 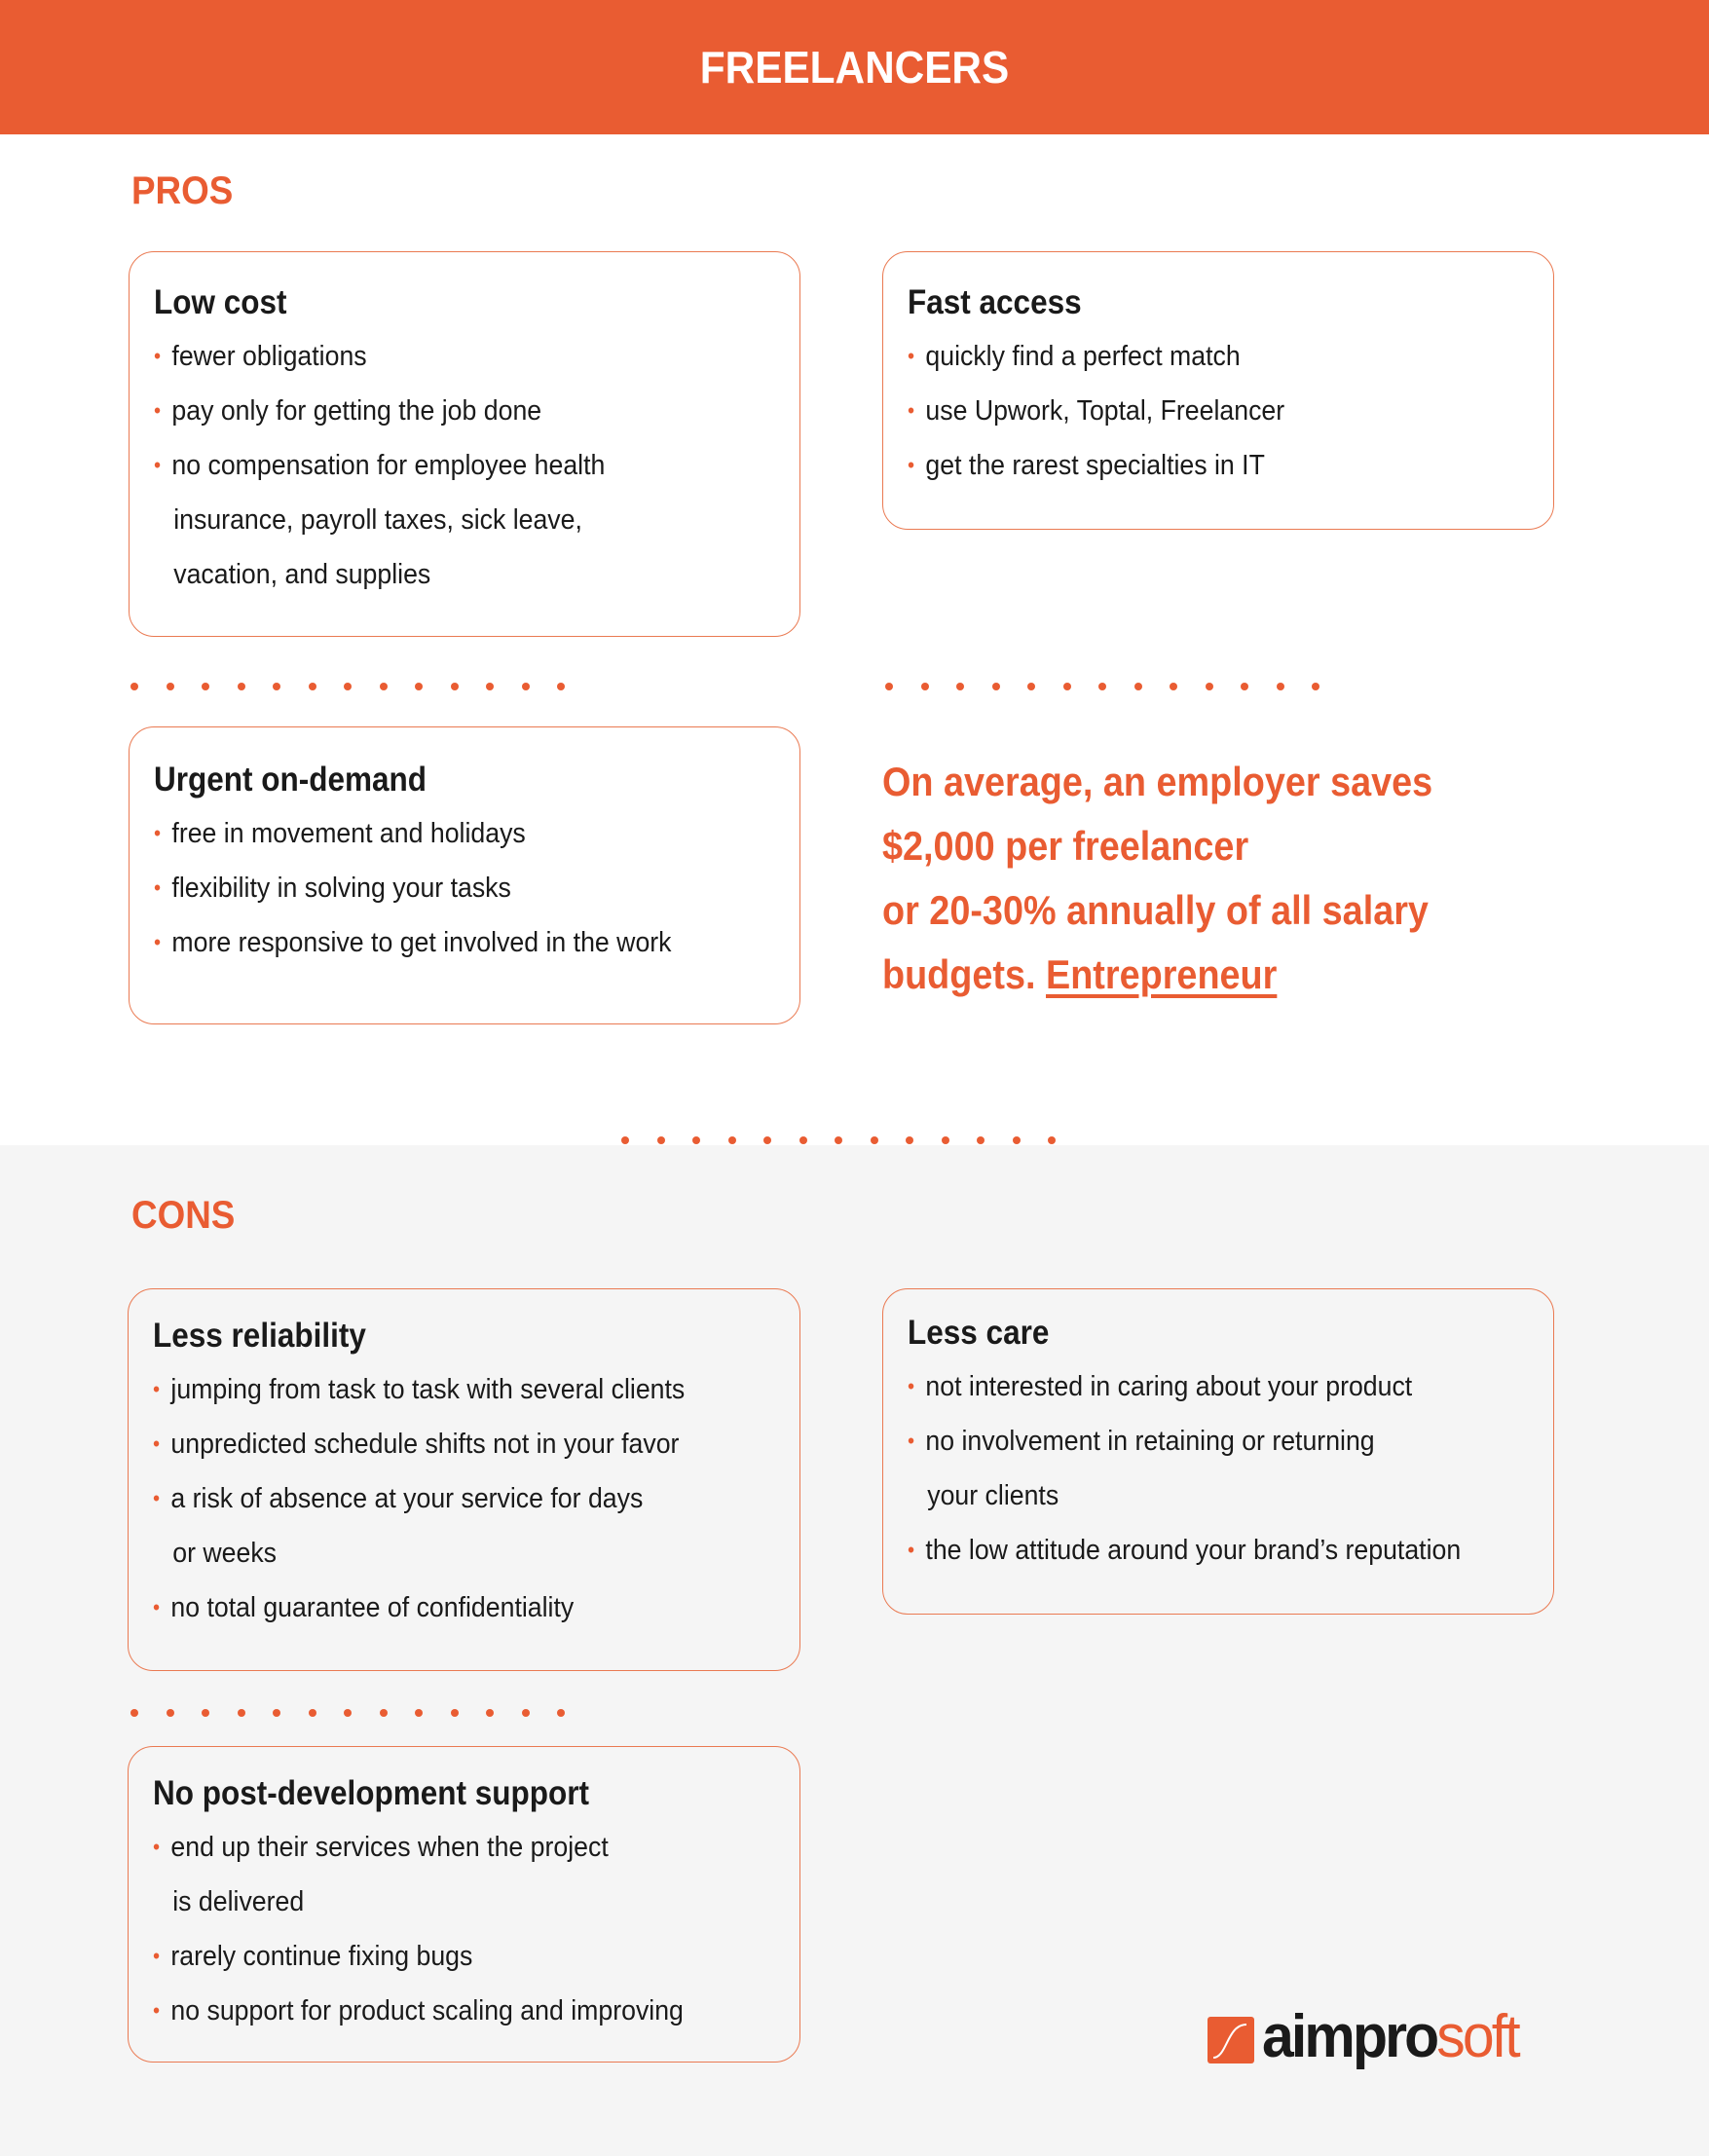 I want to click on list-item-text: no total guarantee of confidentiality, so click(x=372, y=1607).